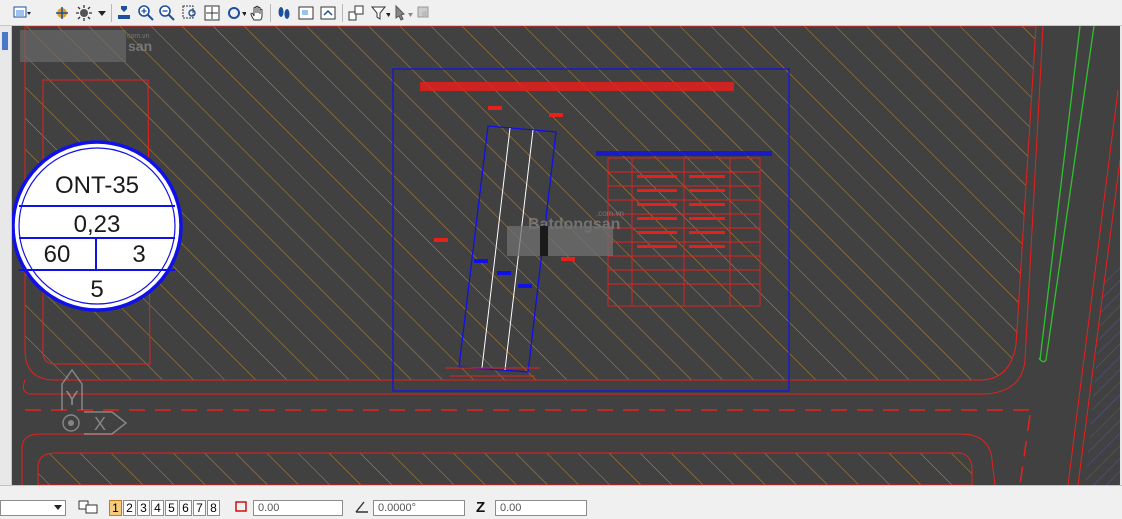 The image size is (1122, 519). I want to click on pan-hand-icon, so click(258, 13).